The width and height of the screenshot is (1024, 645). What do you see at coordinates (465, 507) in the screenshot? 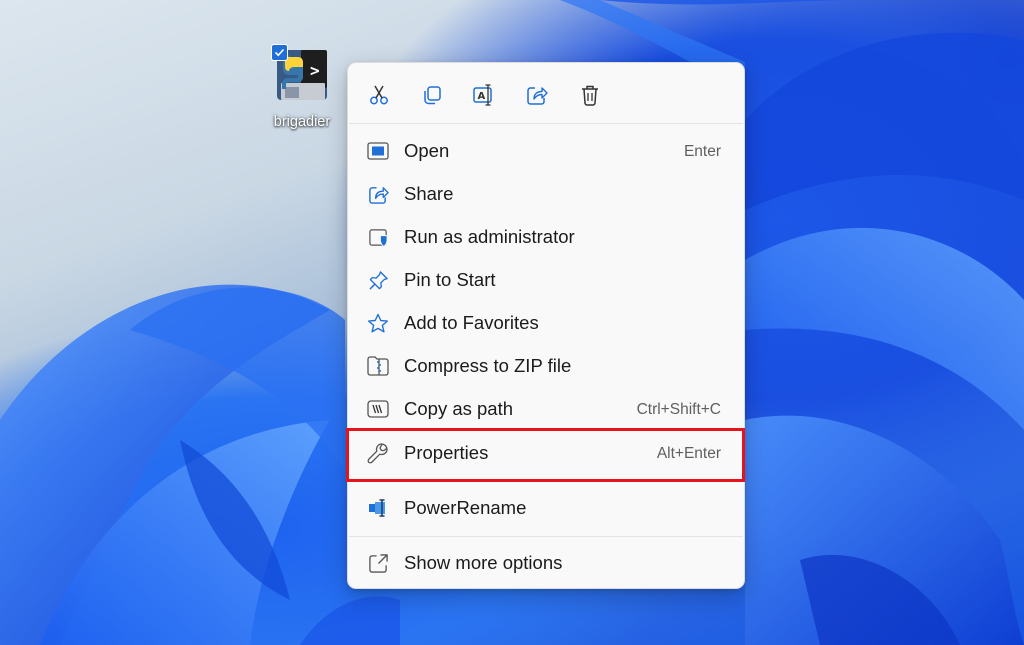
I see `menu-item-label: PowerRename` at bounding box center [465, 507].